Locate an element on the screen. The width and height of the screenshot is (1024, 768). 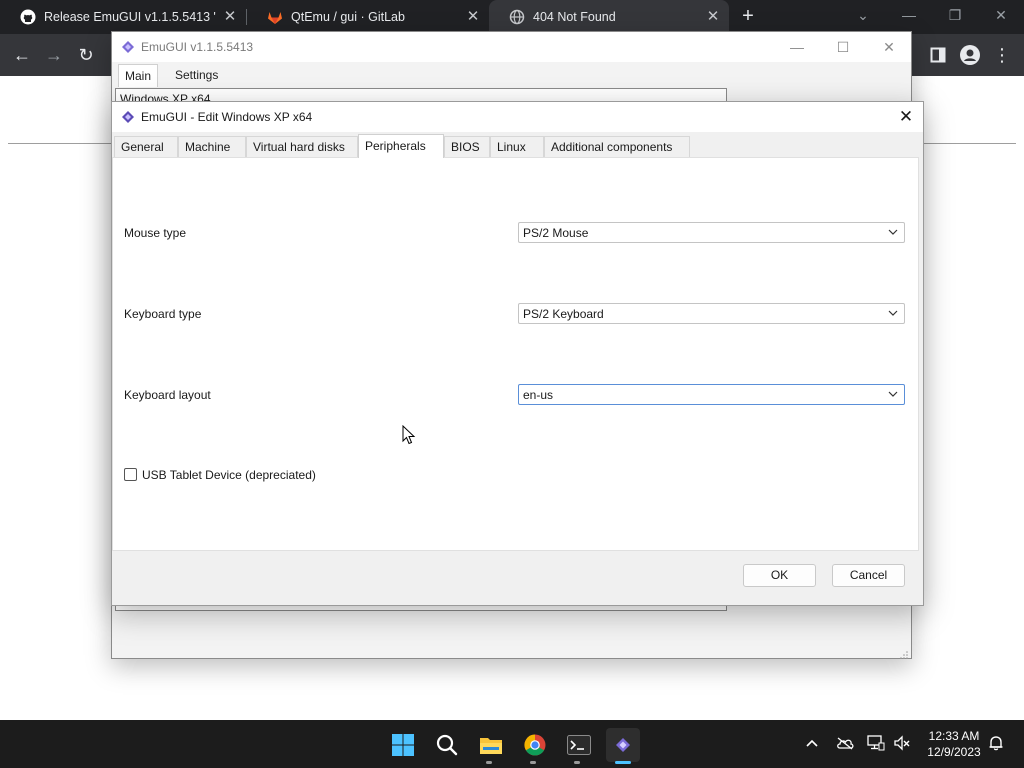
tab-bios: BIOS is located at coordinates (467, 146).